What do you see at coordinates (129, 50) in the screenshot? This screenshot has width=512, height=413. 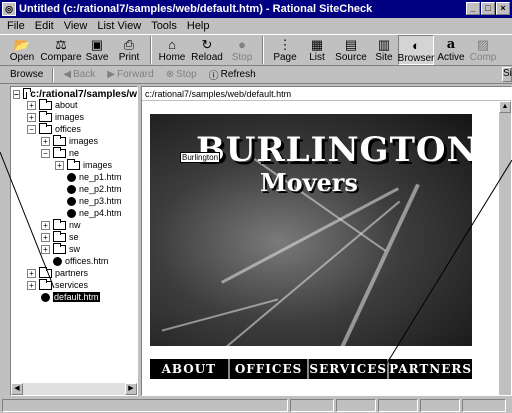 I see `print-button: ⎙ Print` at bounding box center [129, 50].